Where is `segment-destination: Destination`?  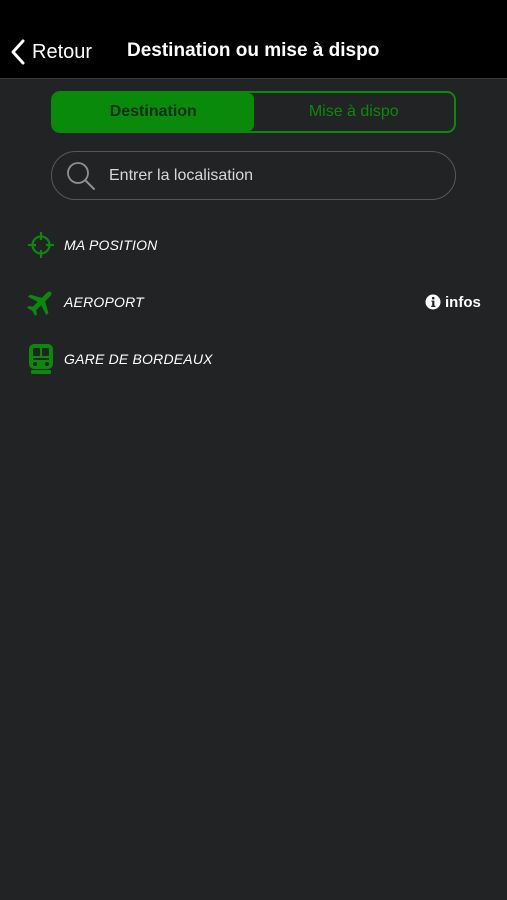
segment-destination: Destination is located at coordinates (153, 112).